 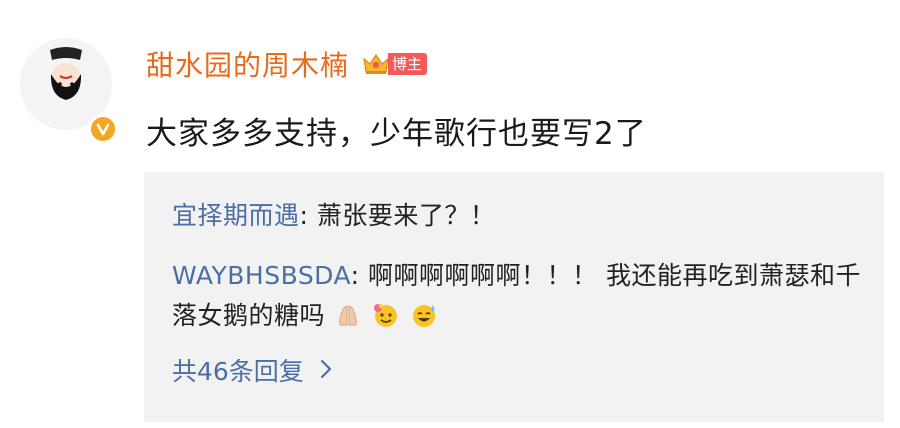 I want to click on more-replies-link: 共46条回复, so click(x=252, y=370).